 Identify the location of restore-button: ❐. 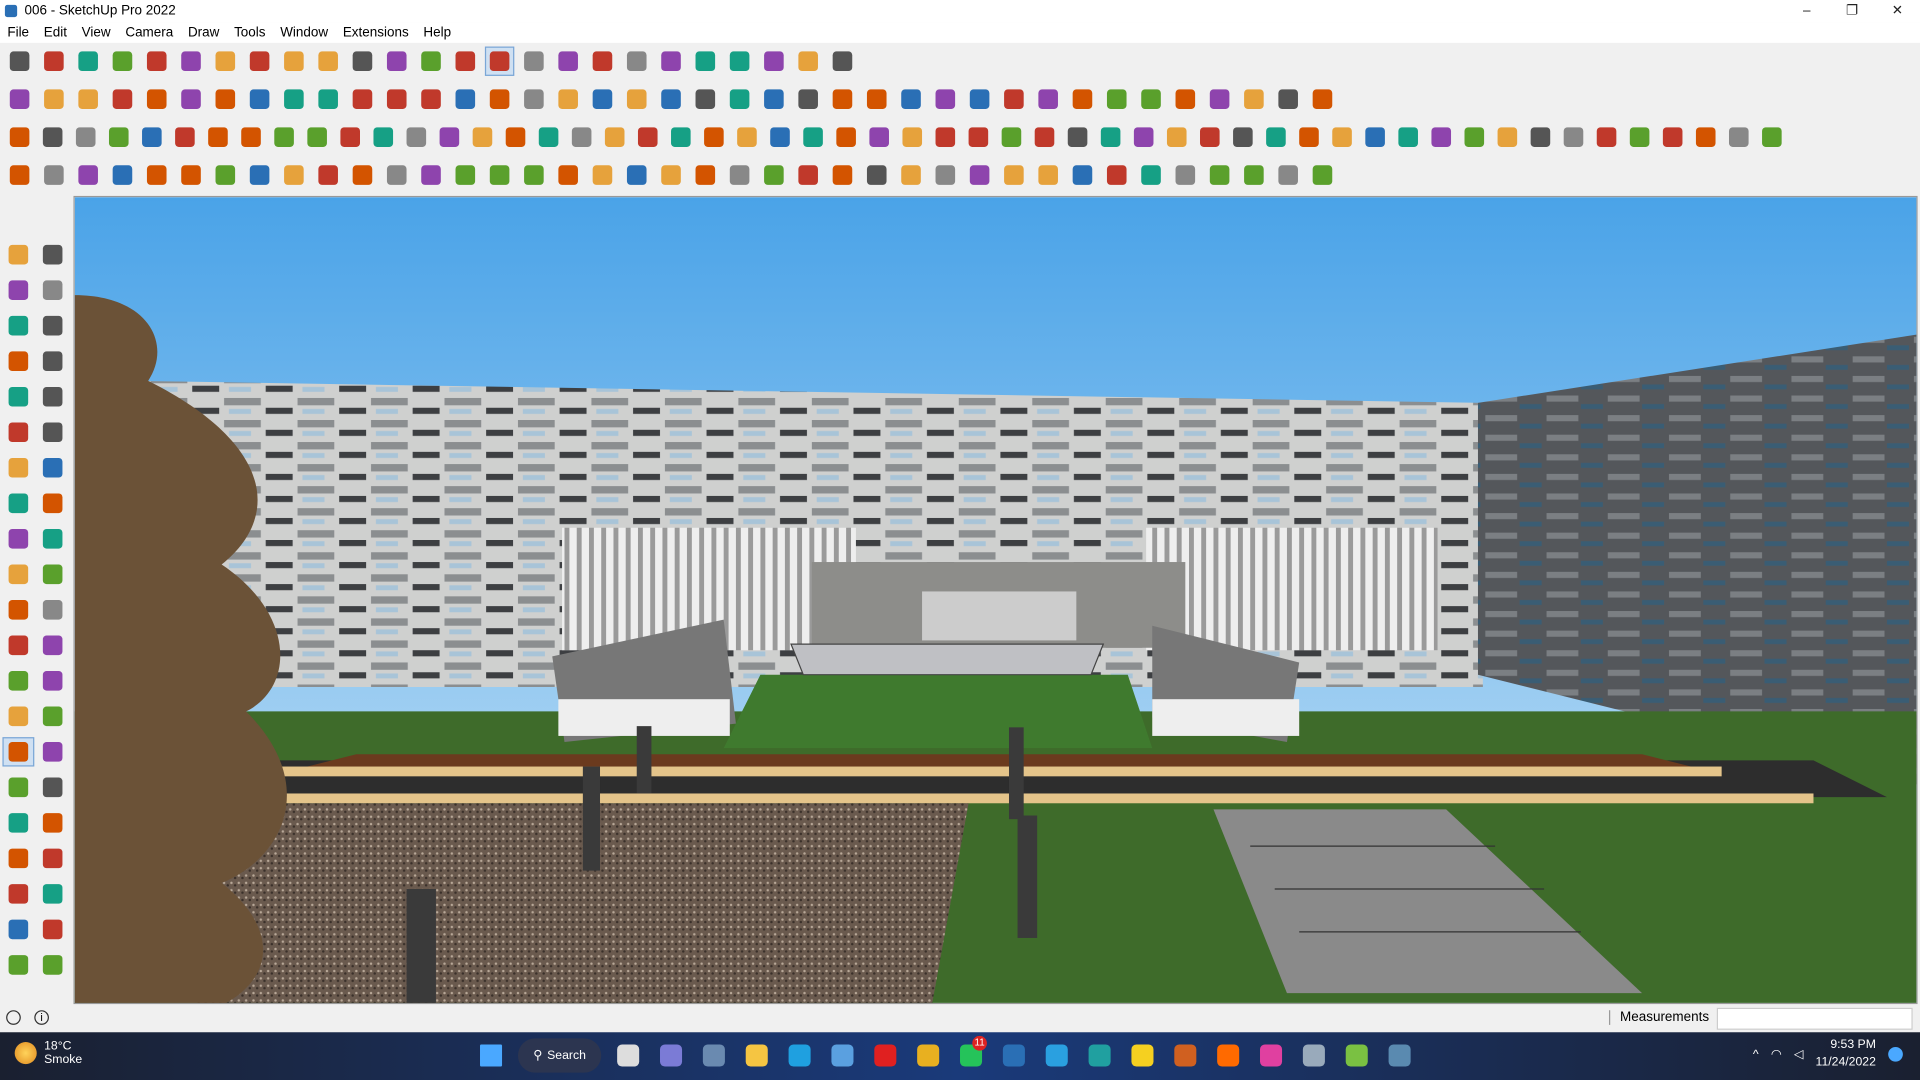
(1851, 11).